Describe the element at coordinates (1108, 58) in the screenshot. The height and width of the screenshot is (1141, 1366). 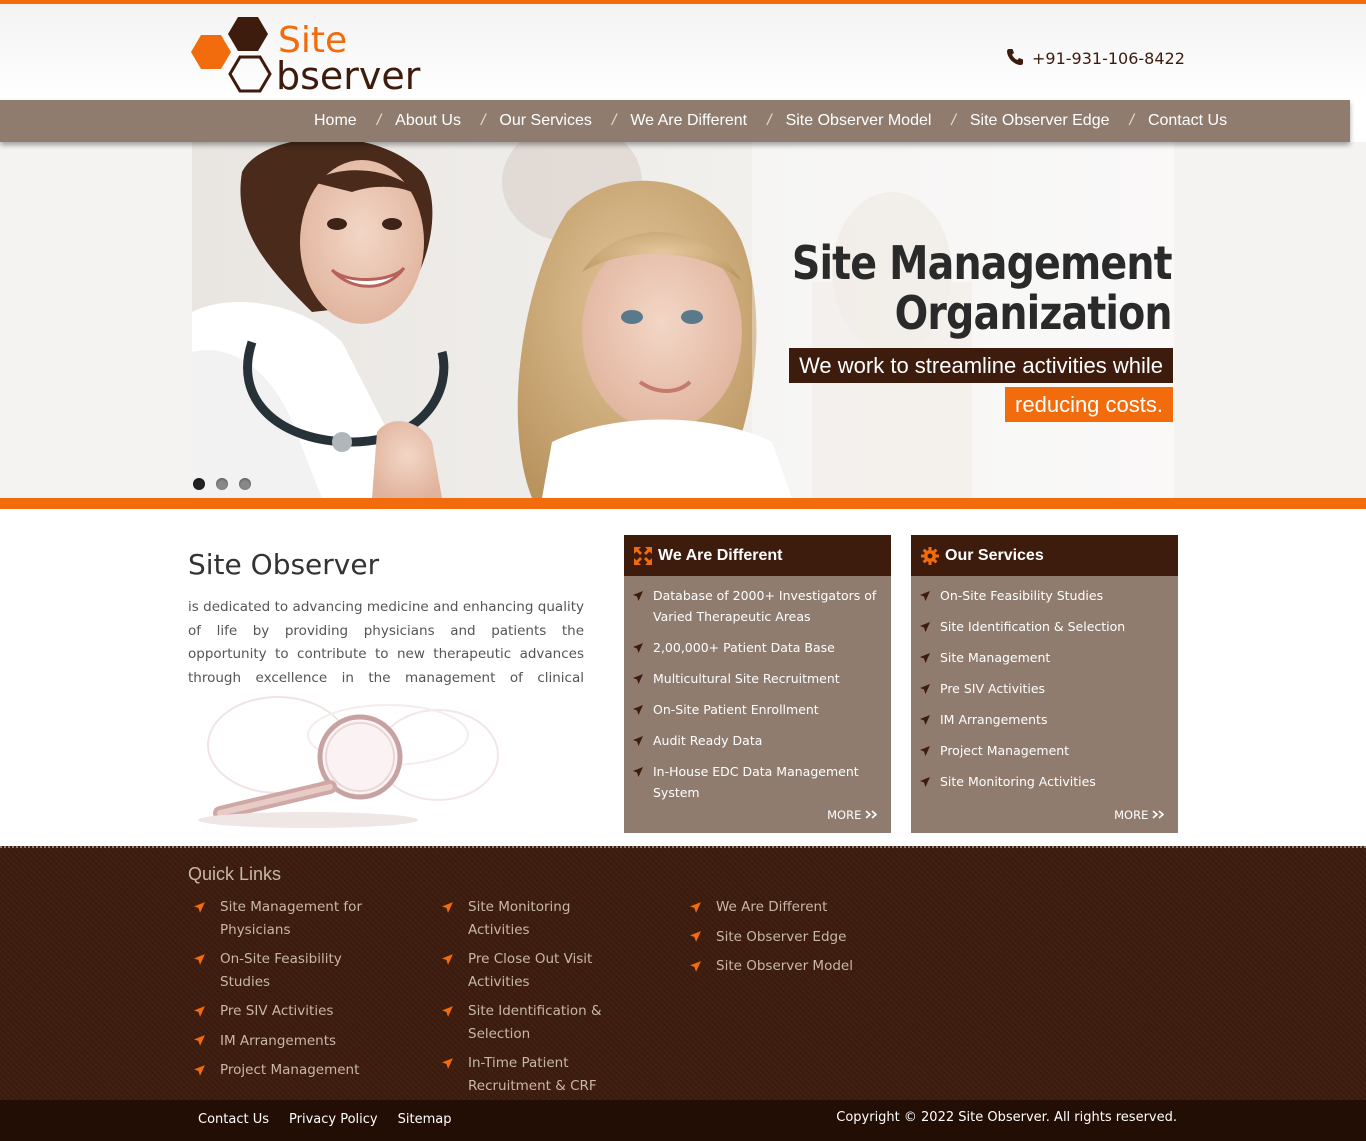
I see `phone-number: +91-931-106-8422` at that location.